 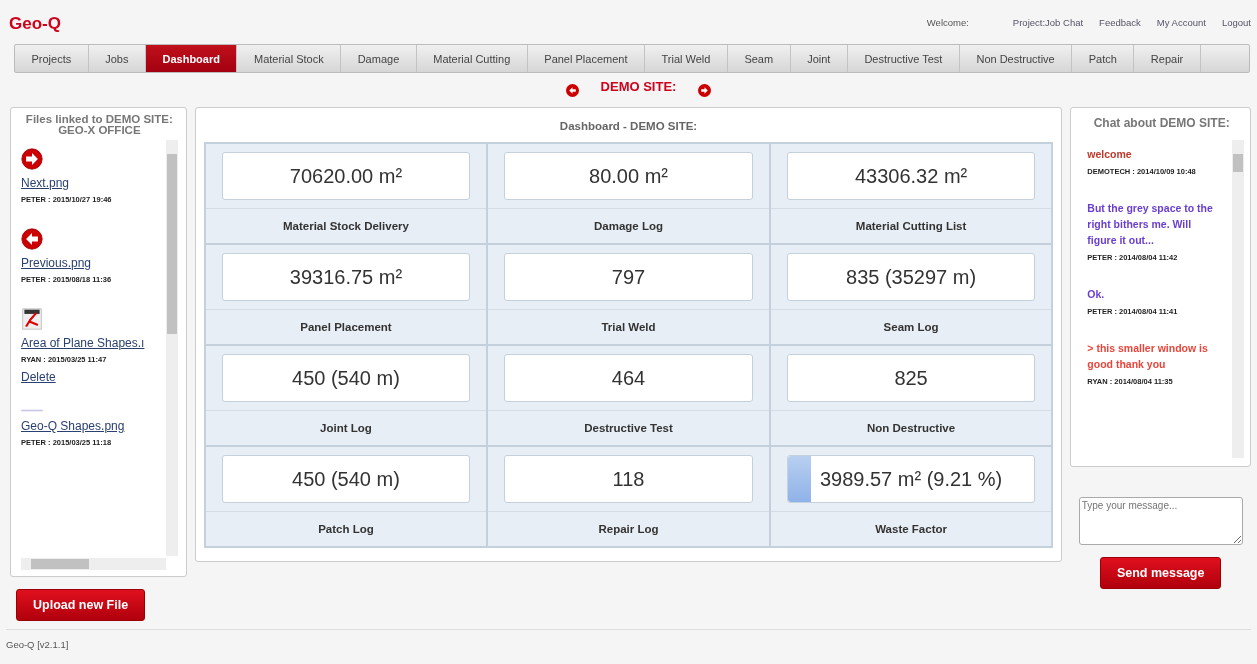 I want to click on site-title: DEMO SITE:, so click(x=638, y=86).